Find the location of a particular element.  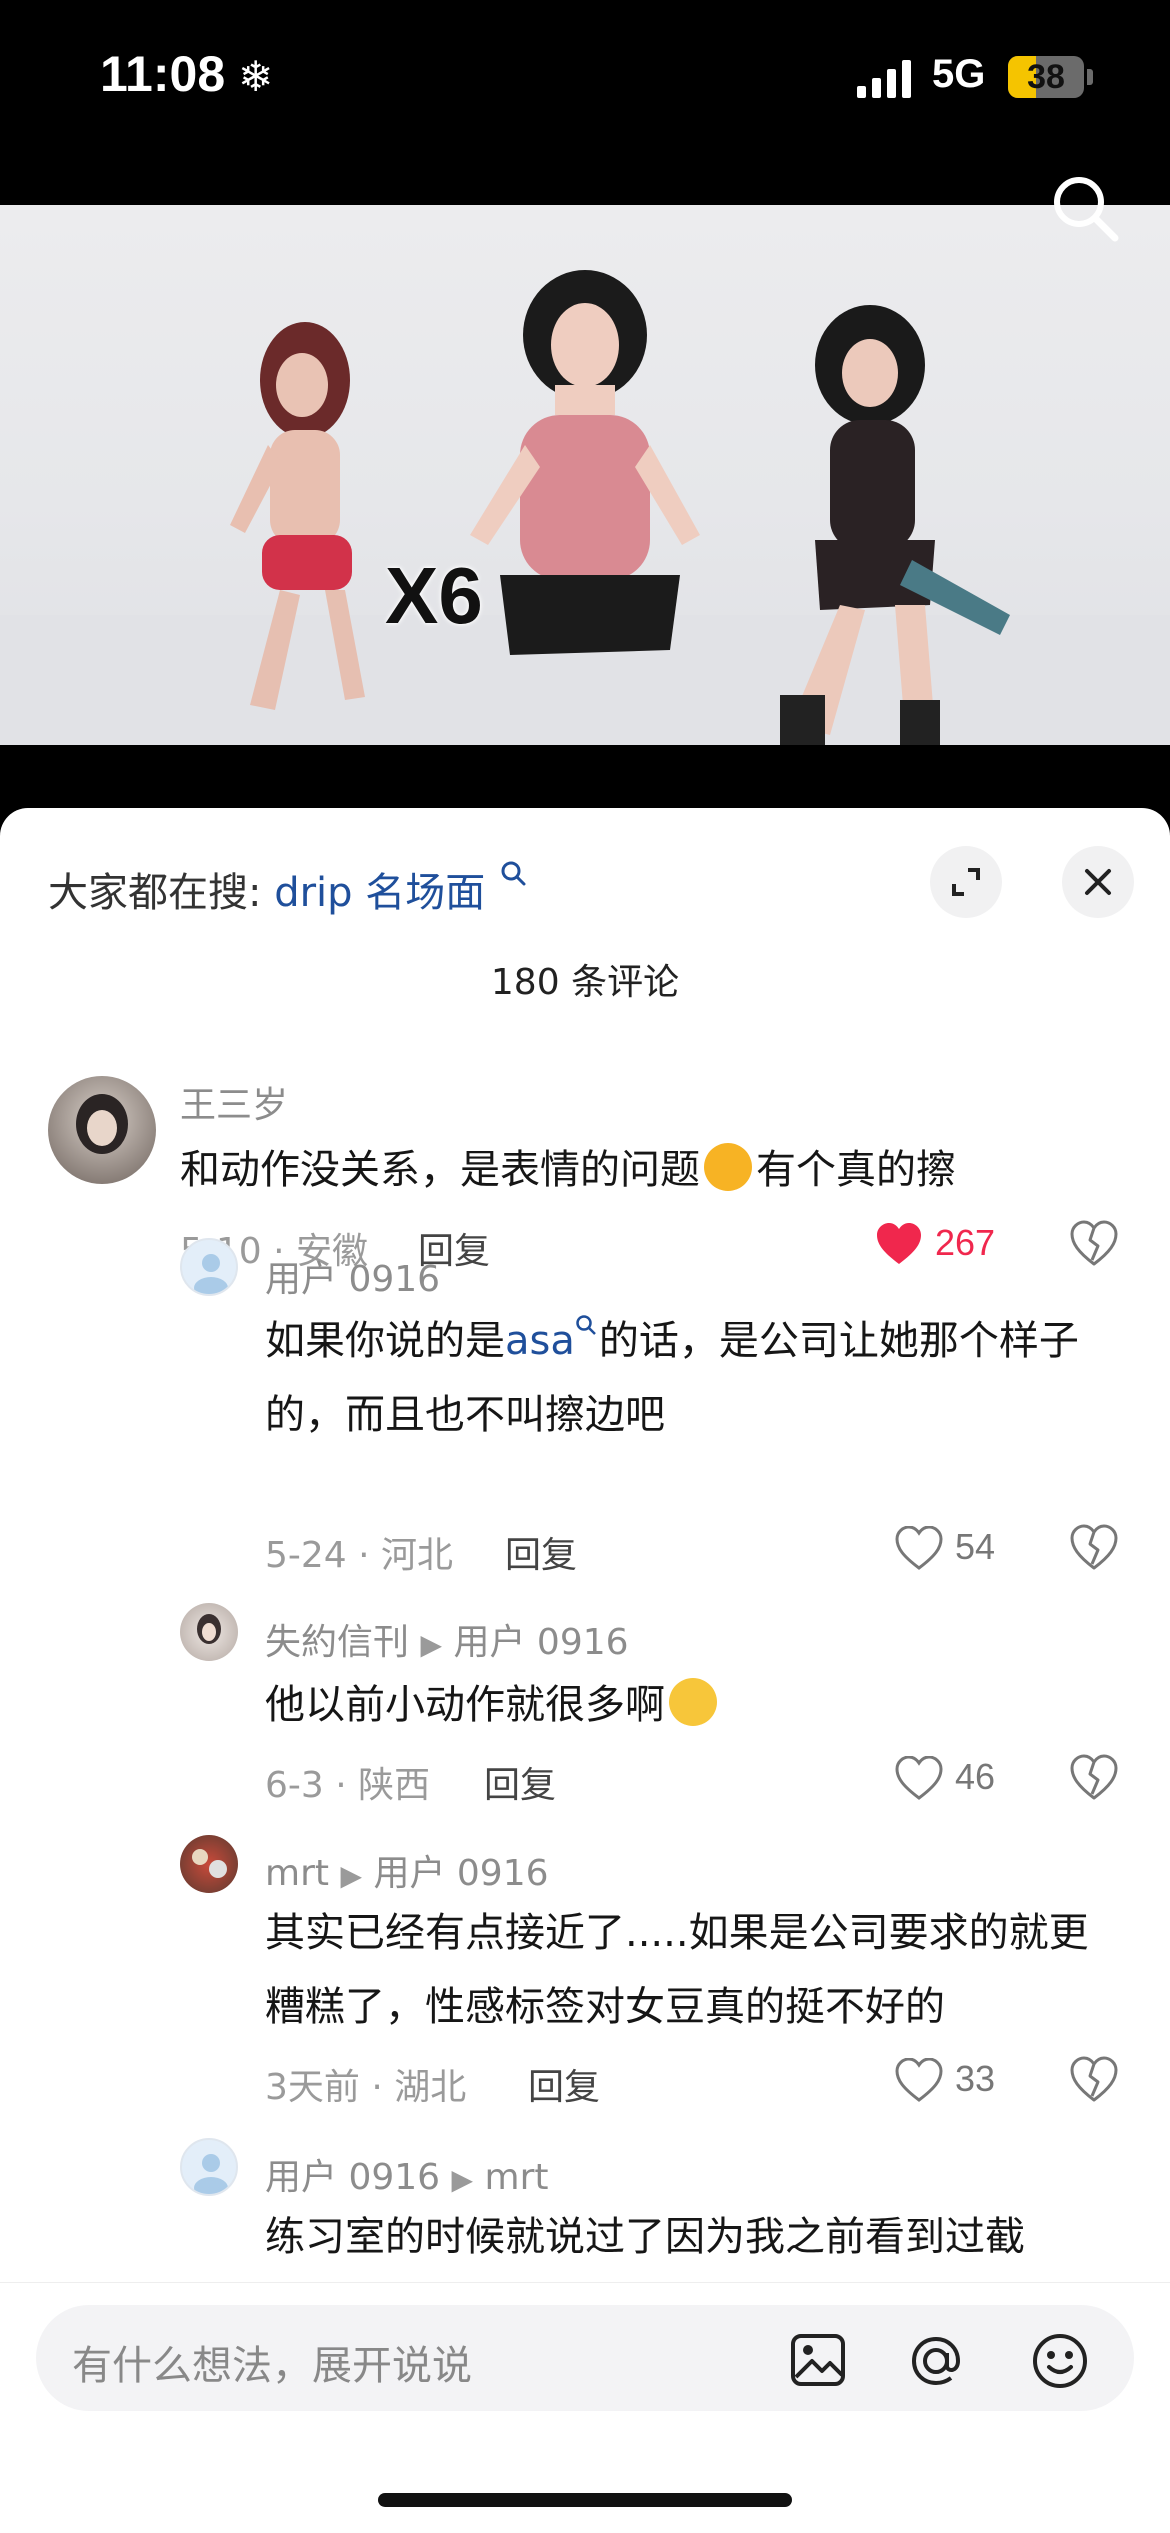

close-icon is located at coordinates (1098, 882).